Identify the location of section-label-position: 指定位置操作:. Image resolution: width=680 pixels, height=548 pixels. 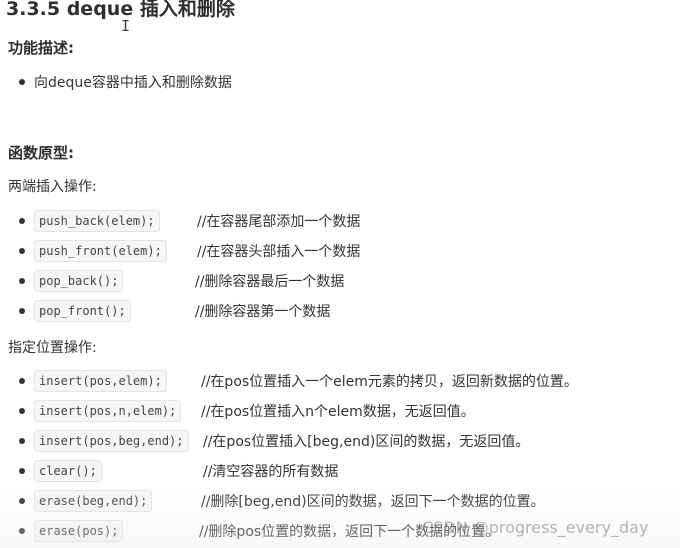
(52, 348).